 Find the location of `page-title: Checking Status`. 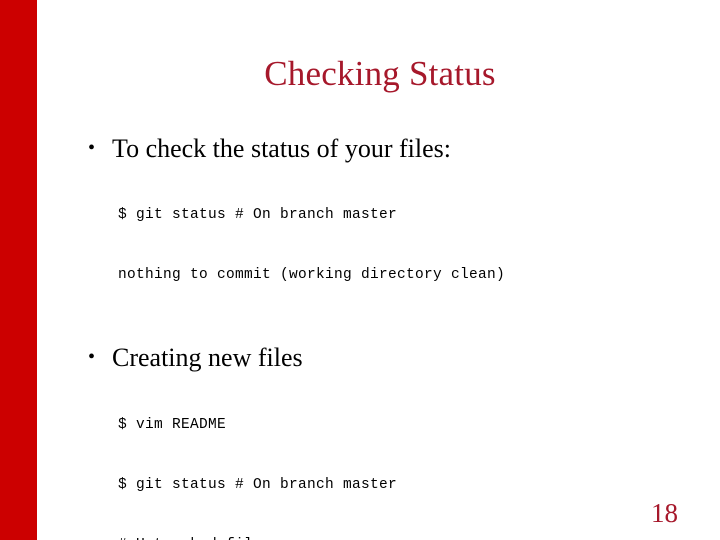

page-title: Checking Status is located at coordinates (380, 73).